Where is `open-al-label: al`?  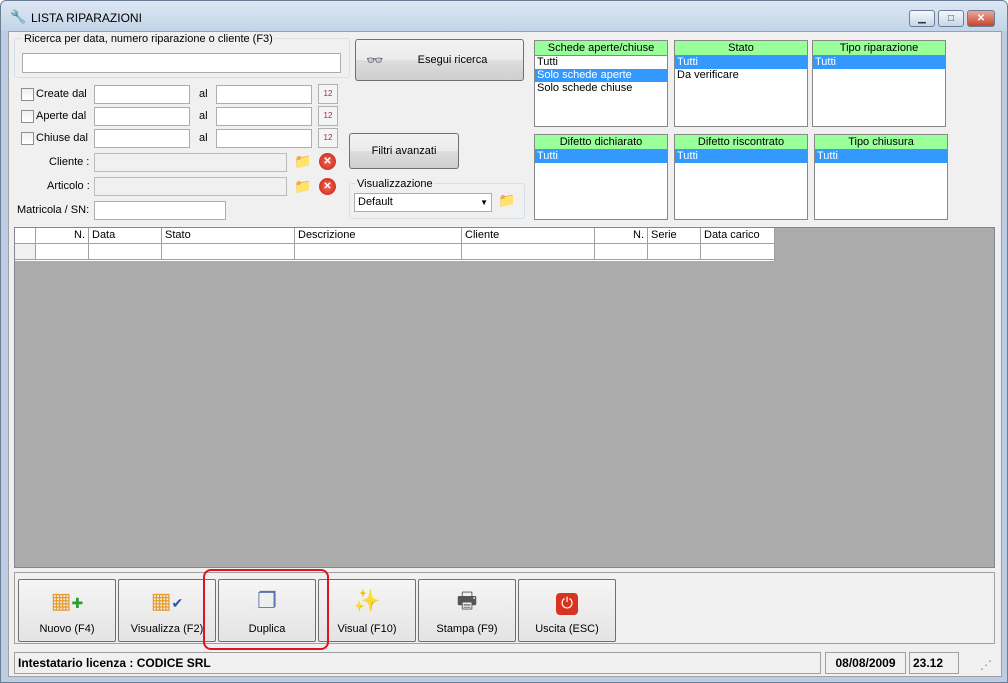 open-al-label: al is located at coordinates (203, 116).